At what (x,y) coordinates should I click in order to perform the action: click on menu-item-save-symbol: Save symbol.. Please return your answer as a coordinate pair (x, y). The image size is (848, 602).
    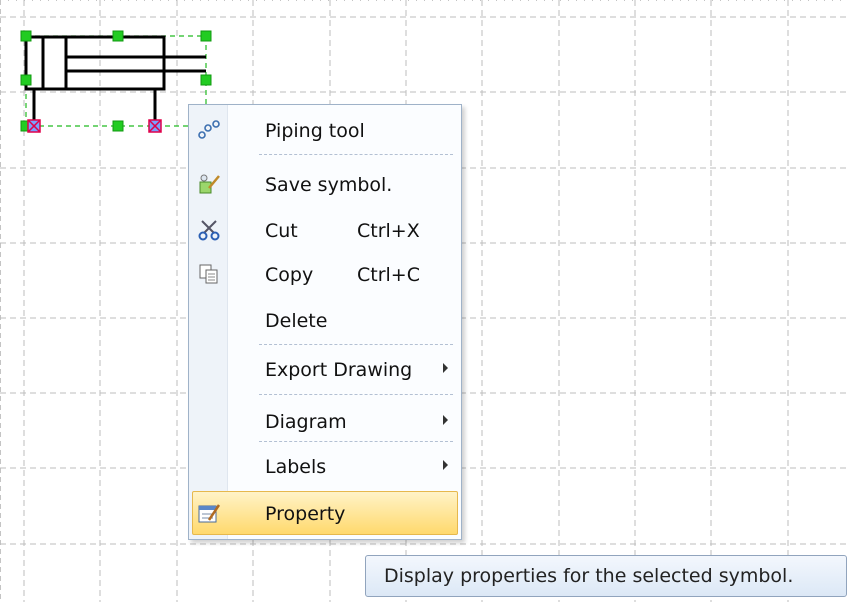
    Looking at the image, I should click on (325, 184).